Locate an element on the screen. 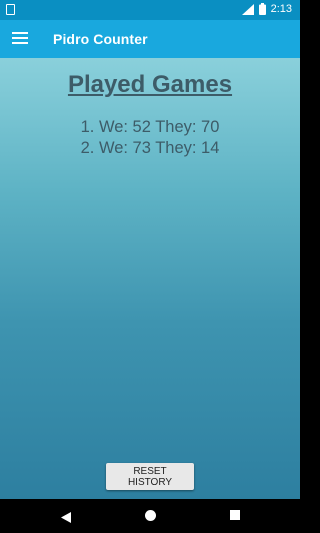 This screenshot has width=320, height=533. game-entry: 2. We: 73 They: 14 is located at coordinates (150, 148).